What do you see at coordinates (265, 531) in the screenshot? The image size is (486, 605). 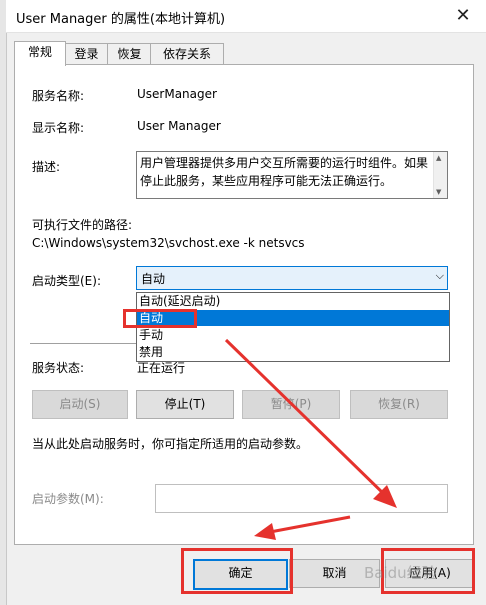 I see `arrow-to-ok-head` at bounding box center [265, 531].